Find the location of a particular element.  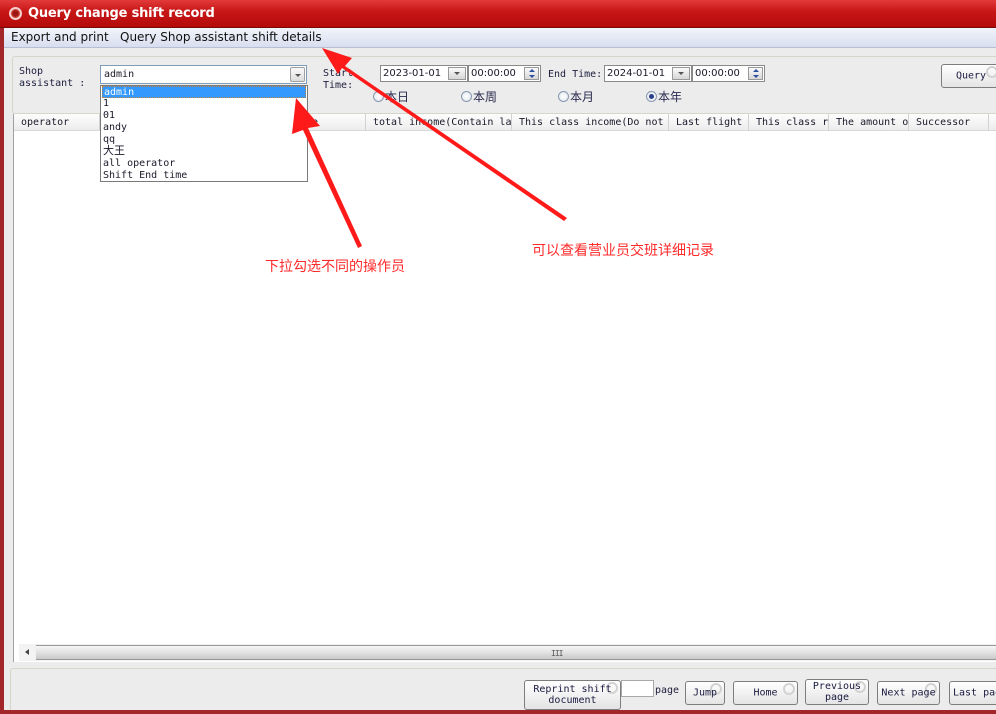

radio-this-week: 本周 is located at coordinates (479, 96).